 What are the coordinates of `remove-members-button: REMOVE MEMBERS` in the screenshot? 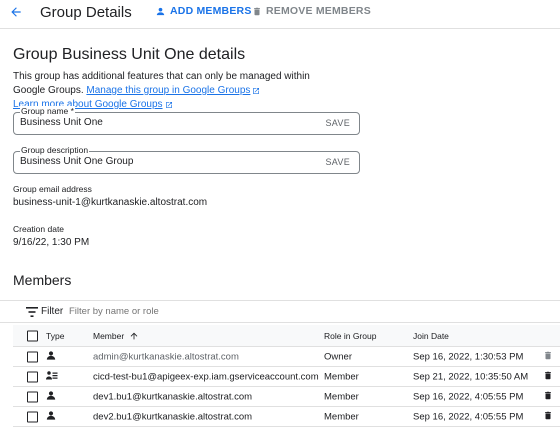 It's located at (311, 11).